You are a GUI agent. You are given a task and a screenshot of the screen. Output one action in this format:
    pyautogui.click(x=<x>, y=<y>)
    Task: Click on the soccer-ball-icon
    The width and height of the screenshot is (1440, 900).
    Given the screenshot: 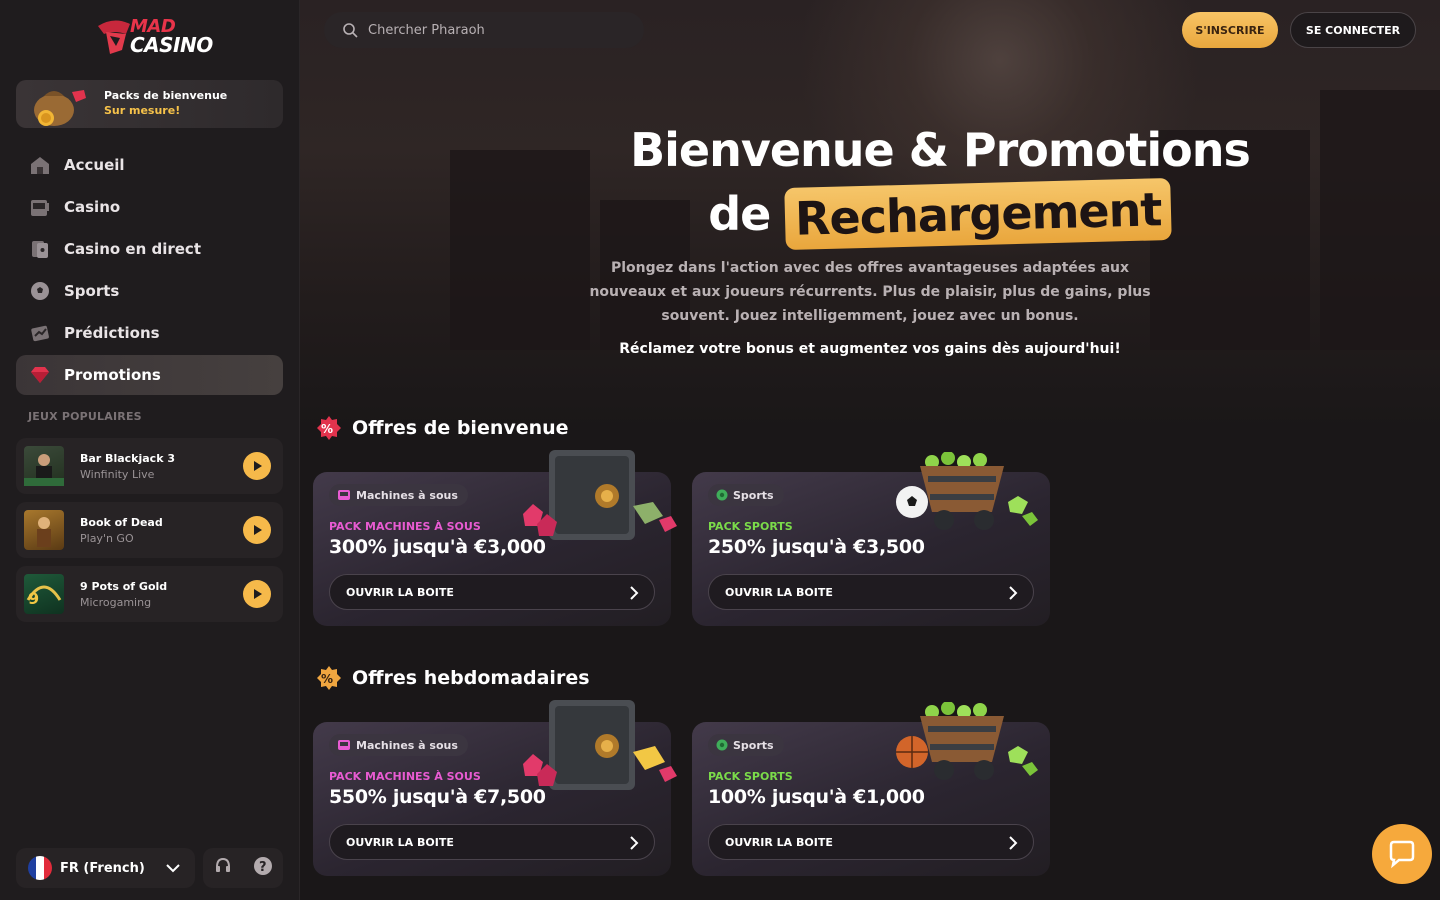 What is the action you would take?
    pyautogui.click(x=40, y=291)
    